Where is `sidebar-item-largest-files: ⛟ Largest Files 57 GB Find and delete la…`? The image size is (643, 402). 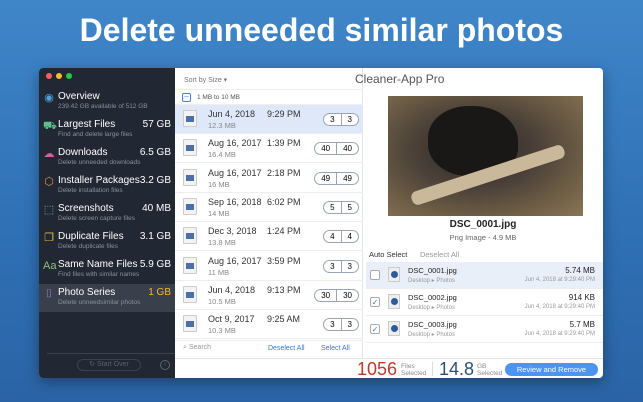 sidebar-item-largest-files: ⛟ Largest Files 57 GB Find and delete la… is located at coordinates (107, 130).